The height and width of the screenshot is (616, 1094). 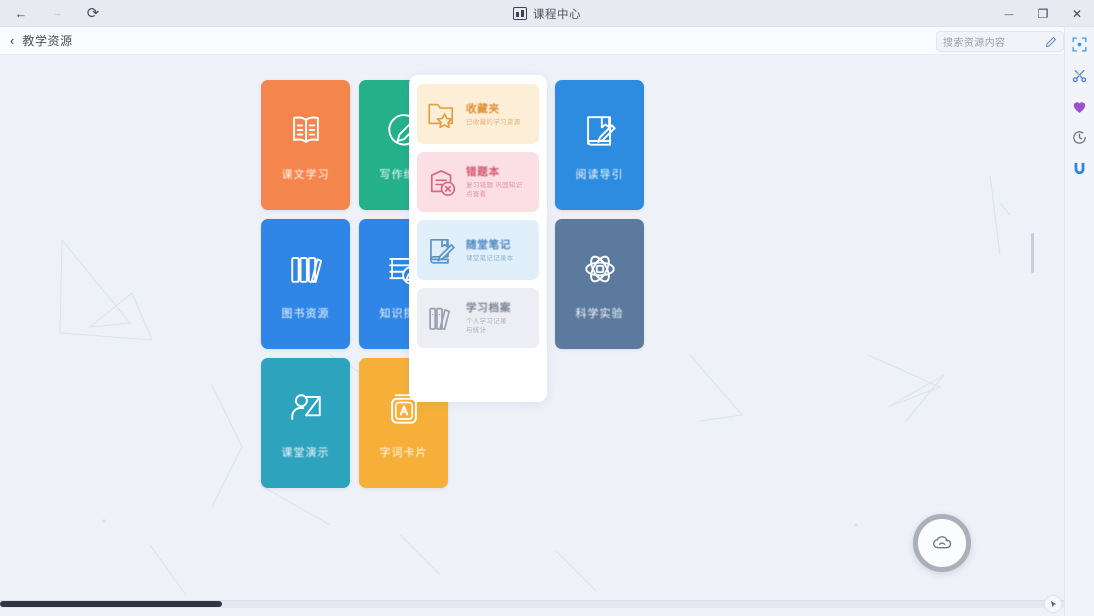 What do you see at coordinates (305, 175) in the screenshot?
I see `tile-label: 课文学习` at bounding box center [305, 175].